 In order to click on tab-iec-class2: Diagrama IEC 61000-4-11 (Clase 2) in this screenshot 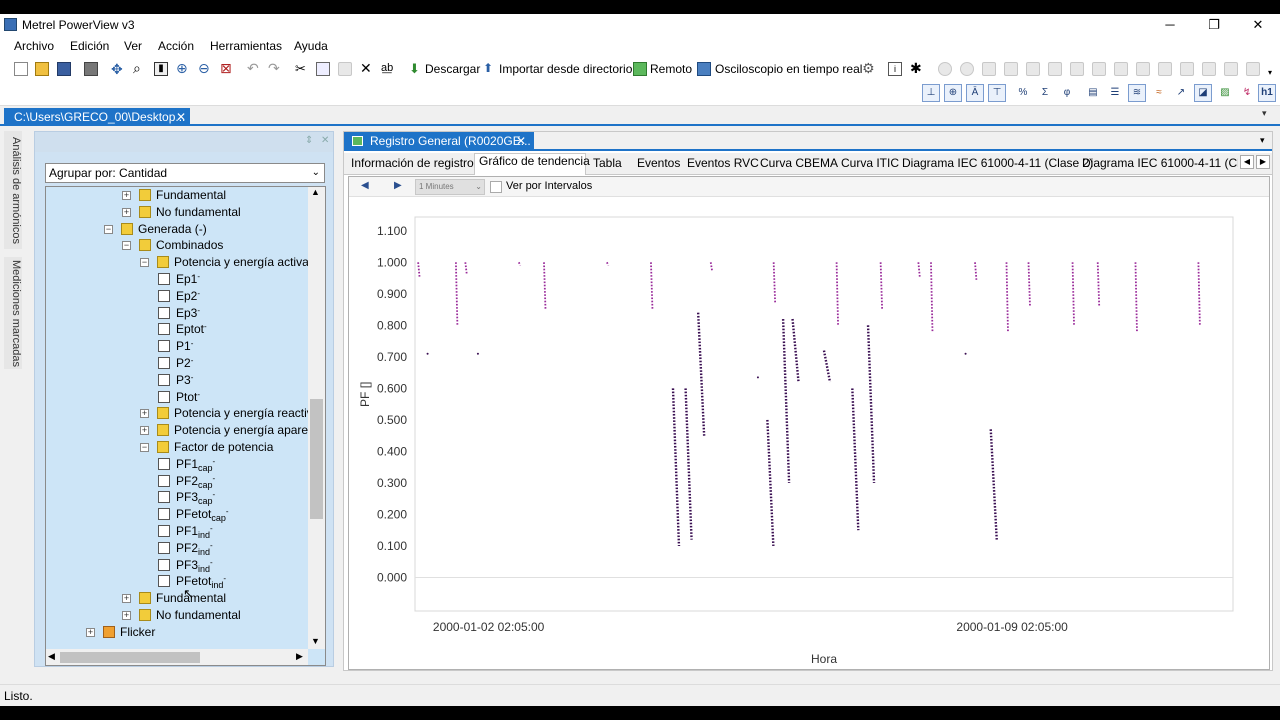, I will do `click(997, 163)`.